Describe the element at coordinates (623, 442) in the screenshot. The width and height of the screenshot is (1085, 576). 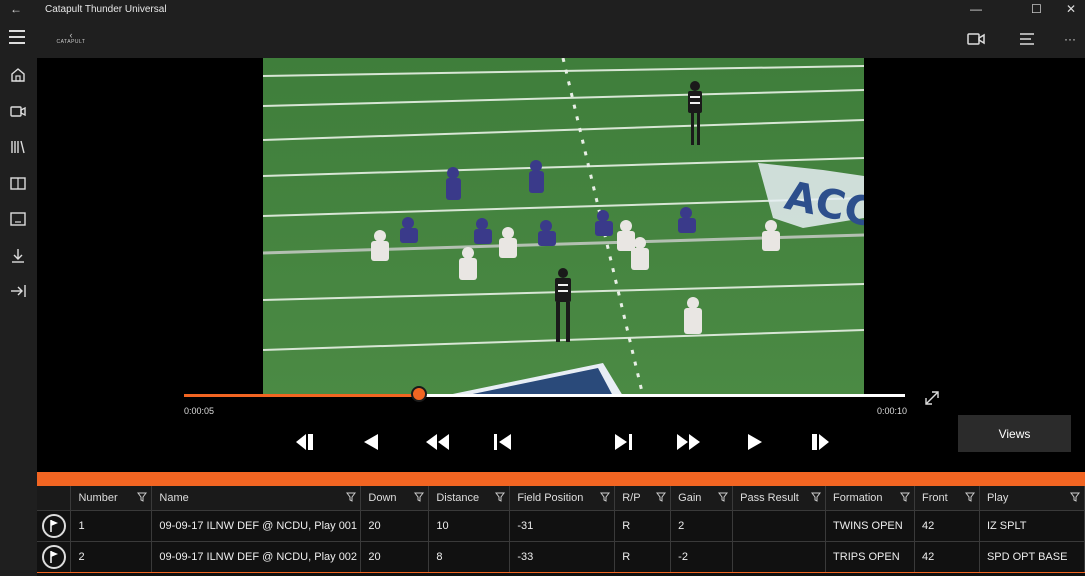
I see `skip-next-icon` at that location.